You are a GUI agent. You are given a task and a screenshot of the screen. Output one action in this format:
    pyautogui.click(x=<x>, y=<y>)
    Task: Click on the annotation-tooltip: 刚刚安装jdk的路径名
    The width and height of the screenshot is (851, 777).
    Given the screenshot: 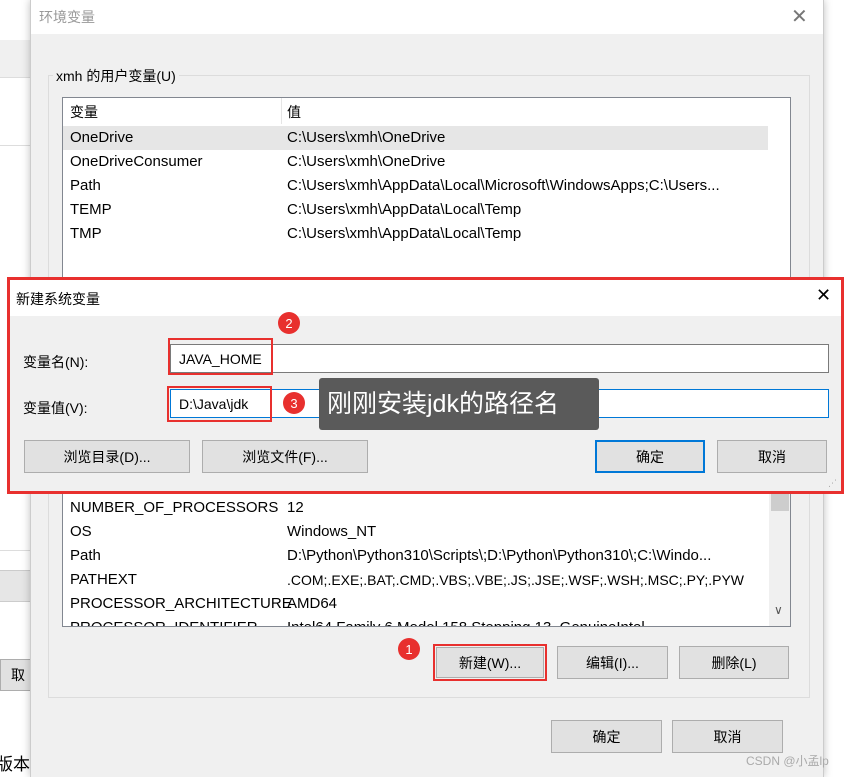 What is the action you would take?
    pyautogui.click(x=459, y=404)
    